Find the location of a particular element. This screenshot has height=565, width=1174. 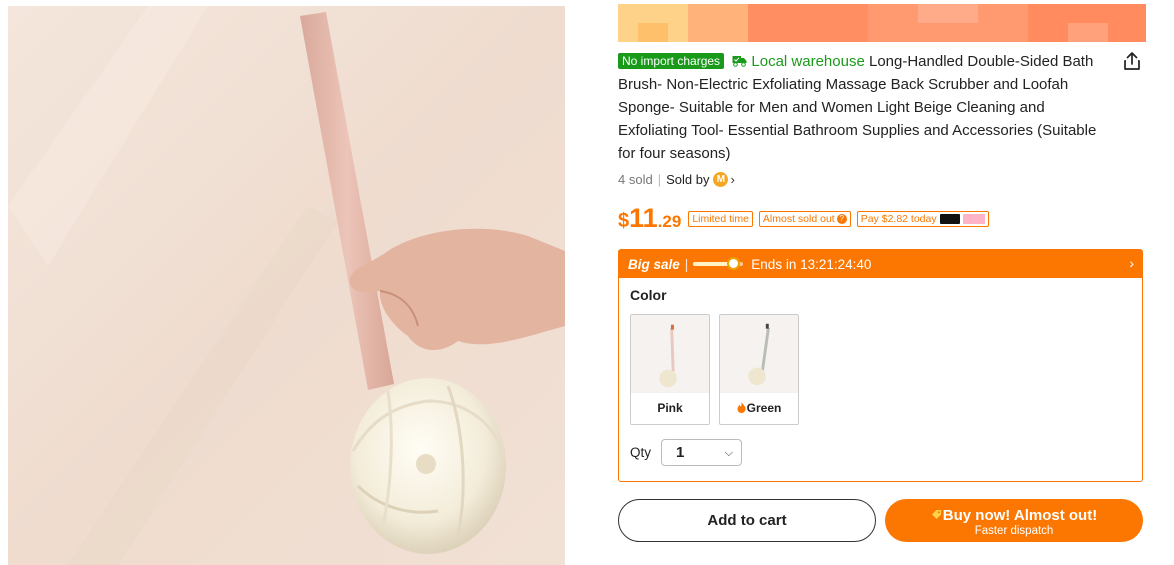

limited-time-text: Limited time is located at coordinates (720, 218).